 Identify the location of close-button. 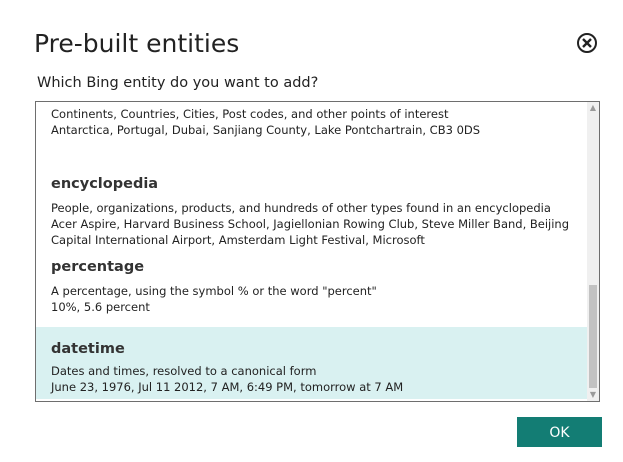
(587, 43).